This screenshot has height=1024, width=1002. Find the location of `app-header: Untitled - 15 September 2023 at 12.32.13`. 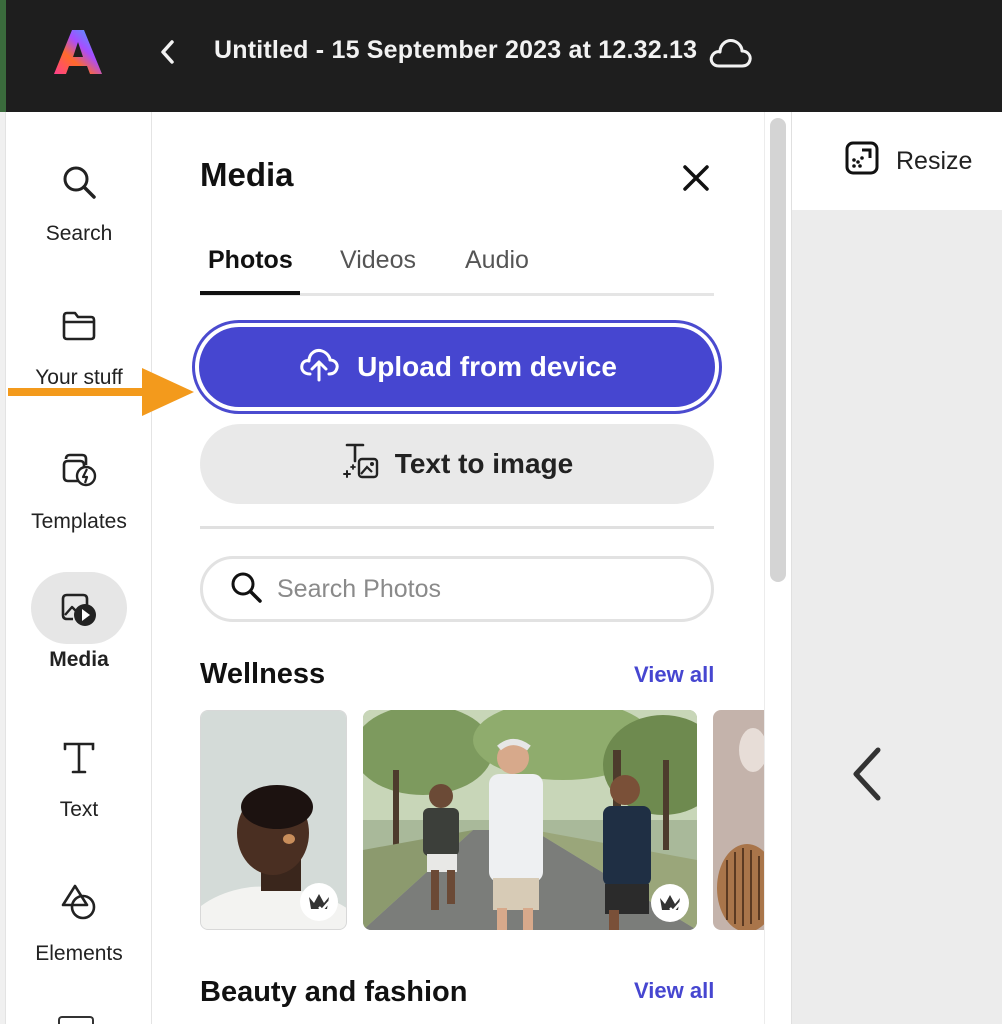

app-header: Untitled - 15 September 2023 at 12.32.13 is located at coordinates (501, 56).